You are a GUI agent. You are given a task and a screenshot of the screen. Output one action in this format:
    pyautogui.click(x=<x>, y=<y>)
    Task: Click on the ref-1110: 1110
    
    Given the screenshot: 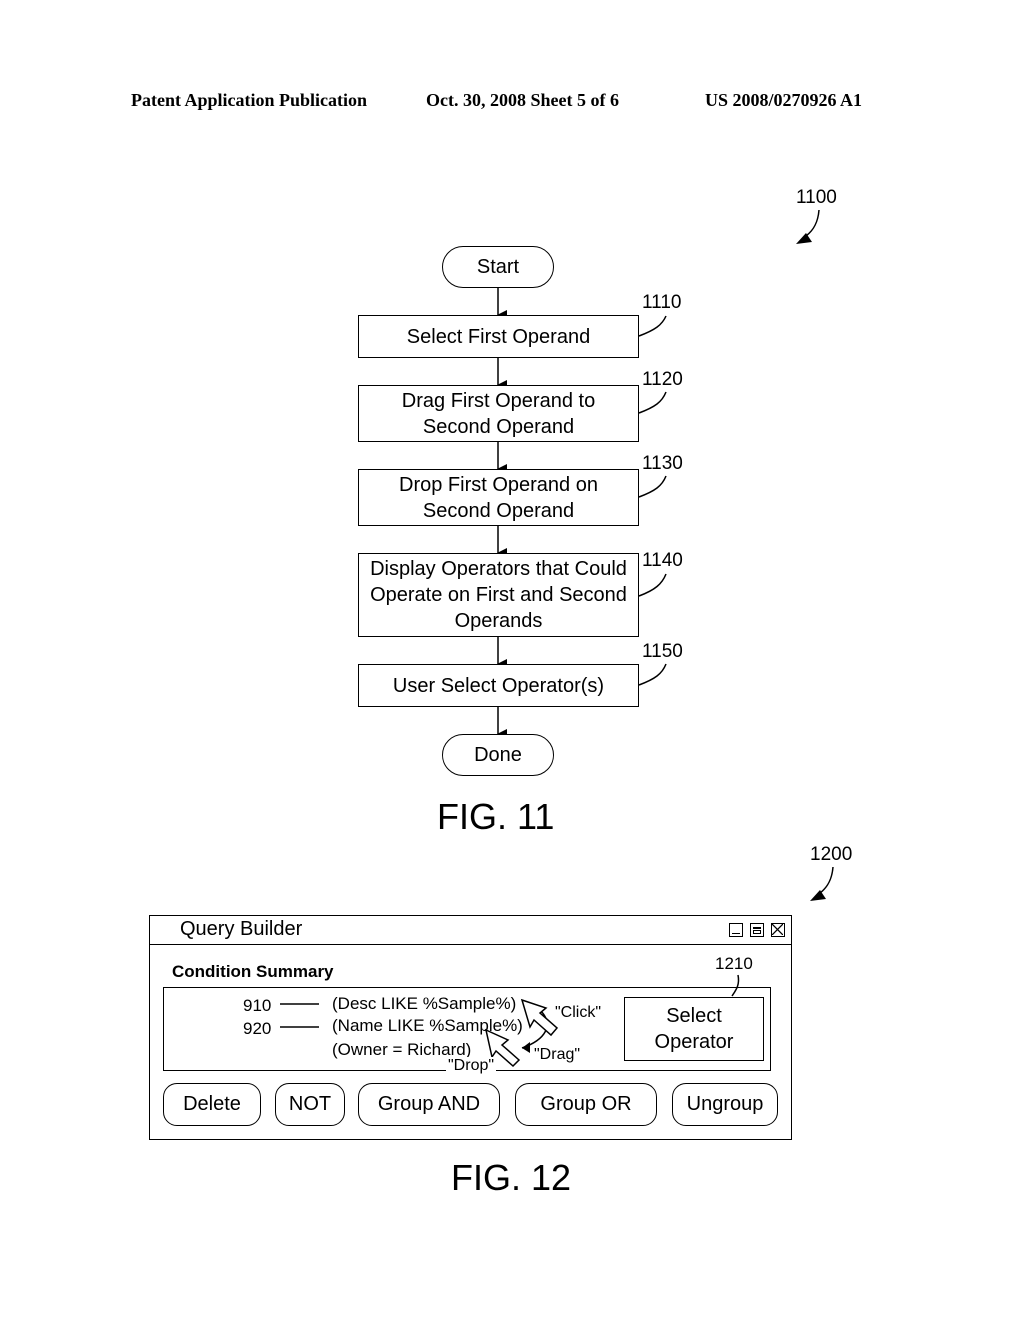 What is the action you would take?
    pyautogui.click(x=662, y=302)
    